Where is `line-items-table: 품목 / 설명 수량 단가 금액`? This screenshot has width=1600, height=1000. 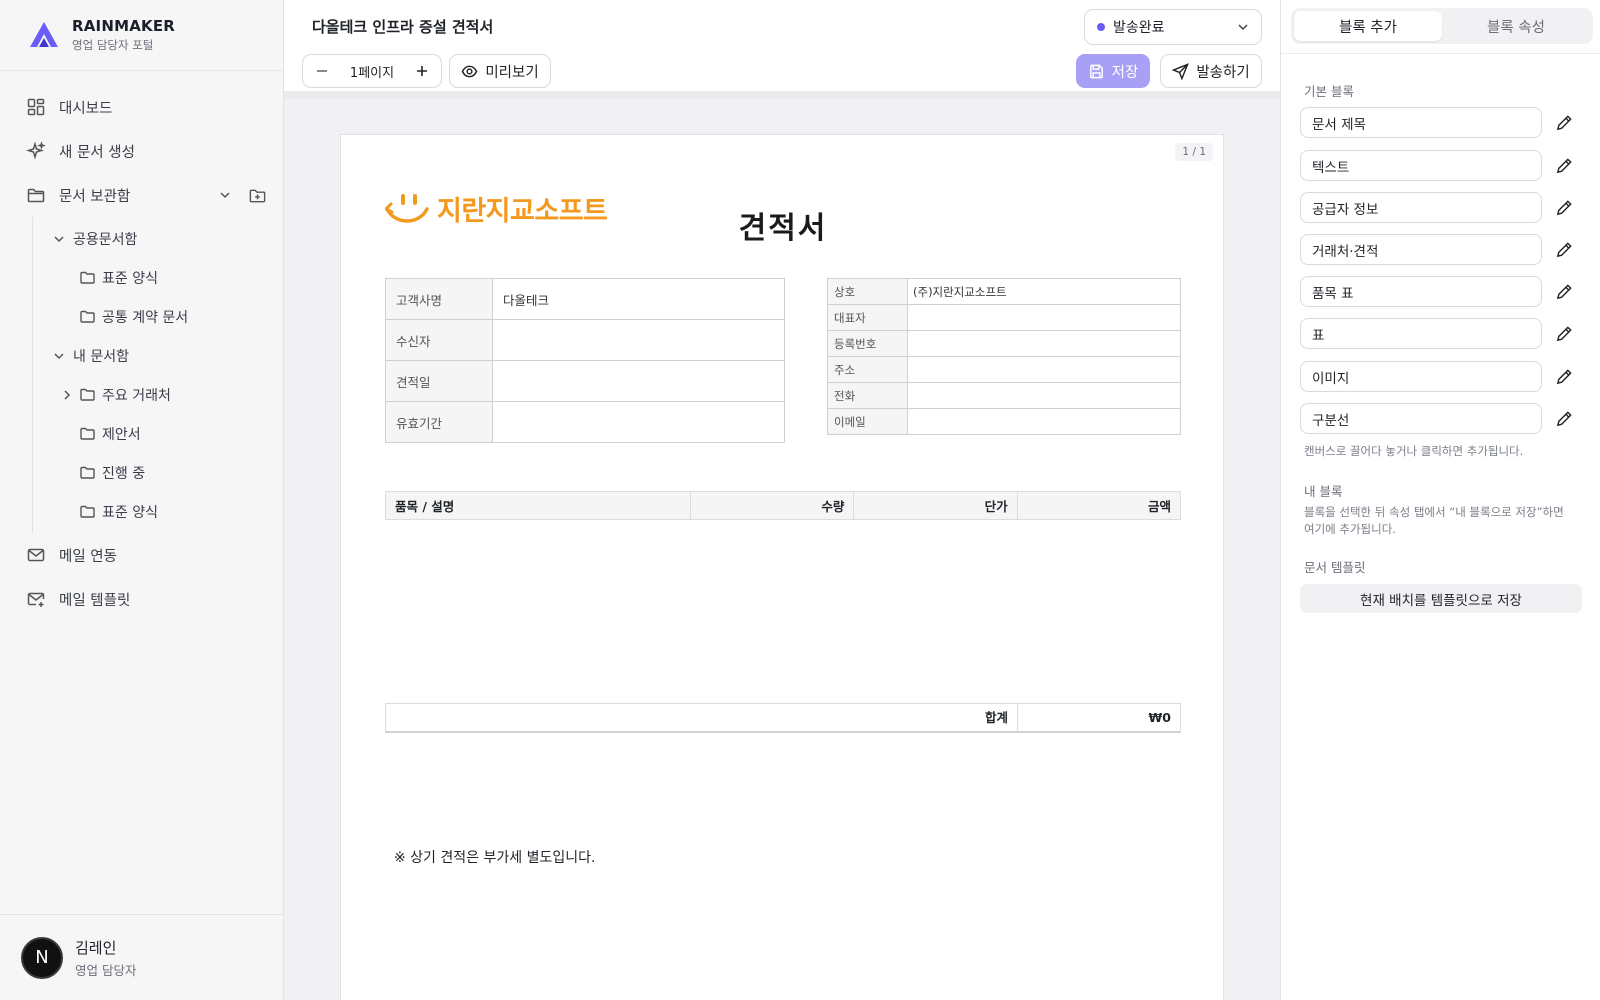 line-items-table: 품목 / 설명 수량 단가 금액 is located at coordinates (783, 505).